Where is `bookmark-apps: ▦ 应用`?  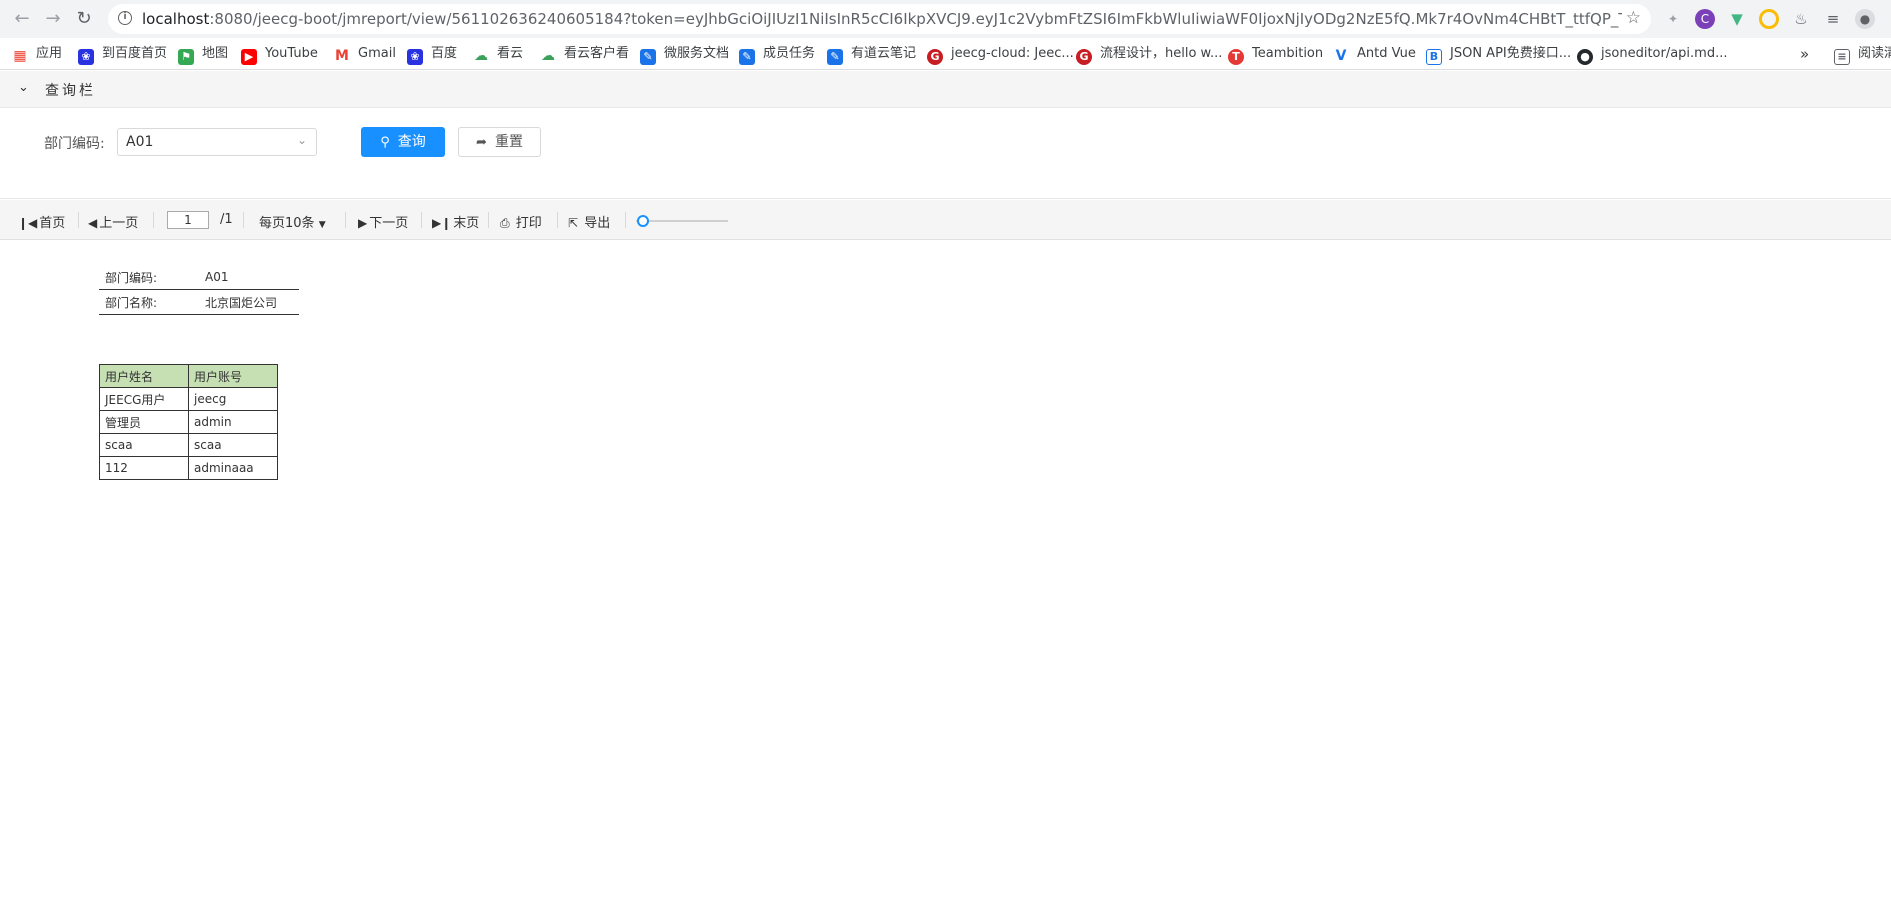 bookmark-apps: ▦ 应用 is located at coordinates (37, 54).